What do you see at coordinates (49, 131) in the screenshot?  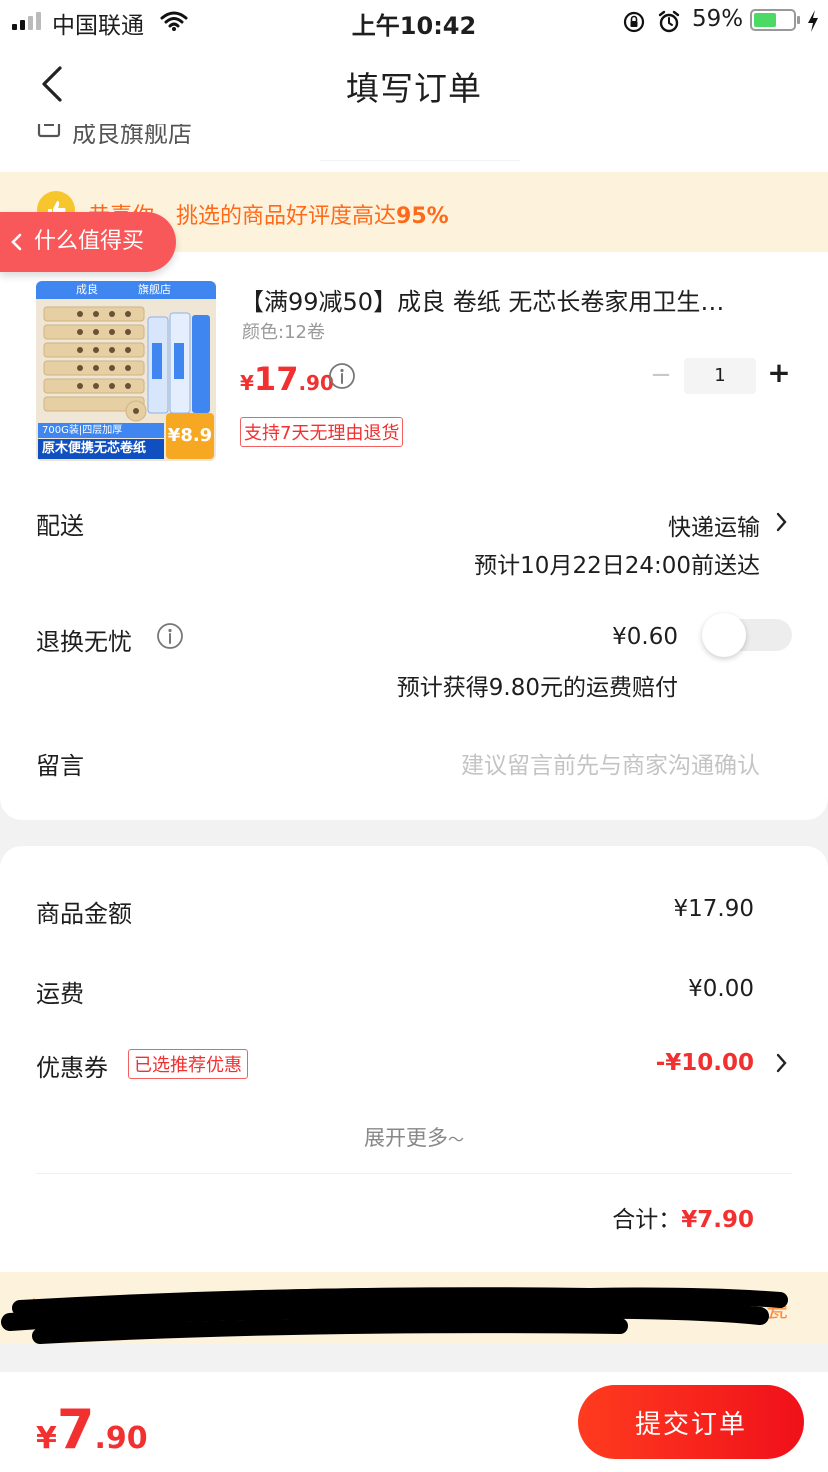 I see `store-icon` at bounding box center [49, 131].